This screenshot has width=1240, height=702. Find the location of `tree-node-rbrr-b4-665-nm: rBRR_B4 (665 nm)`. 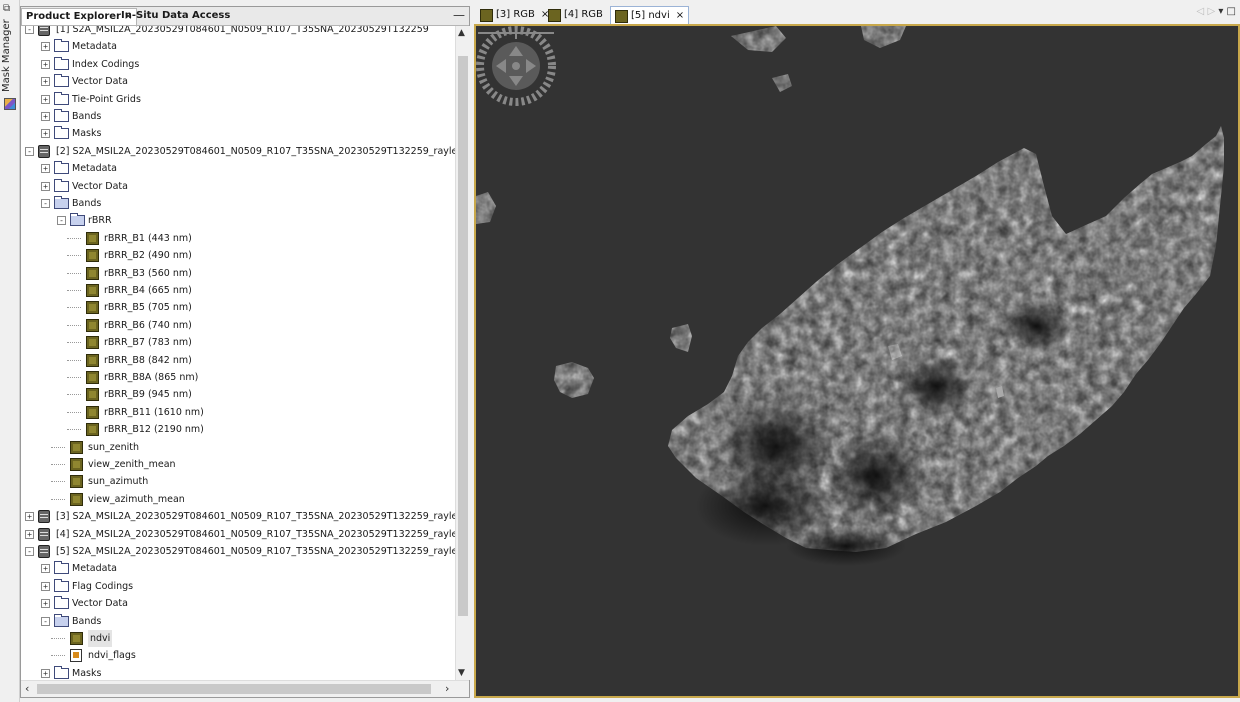

tree-node-rbrr-b4-665-nm: rBRR_B4 (665 nm) is located at coordinates (238, 290).